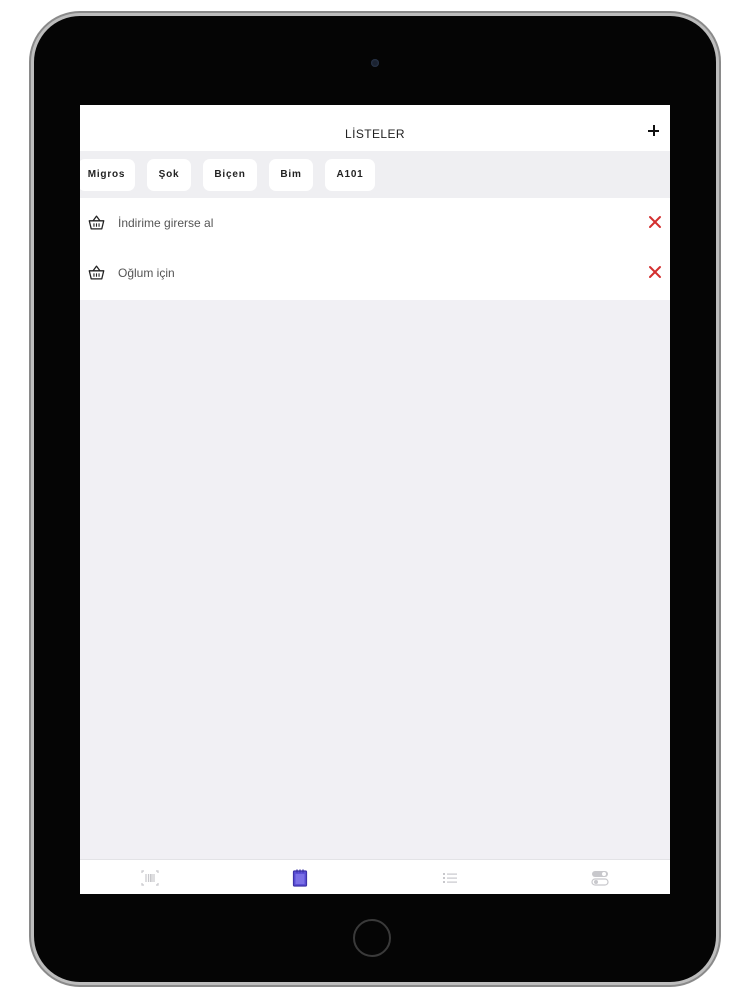 The width and height of the screenshot is (750, 1000). What do you see at coordinates (107, 175) in the screenshot?
I see `store-chip-migros: Migros` at bounding box center [107, 175].